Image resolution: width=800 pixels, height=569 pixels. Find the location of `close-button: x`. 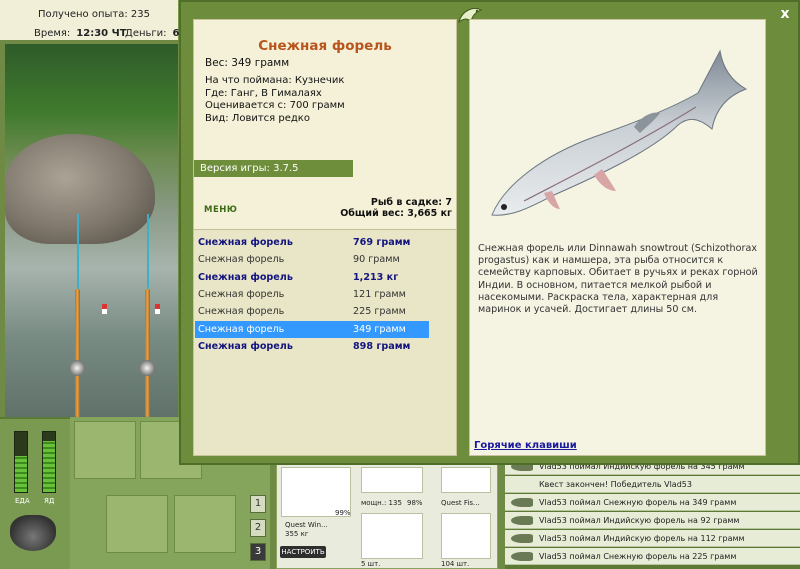

close-button: x is located at coordinates (785, 14).